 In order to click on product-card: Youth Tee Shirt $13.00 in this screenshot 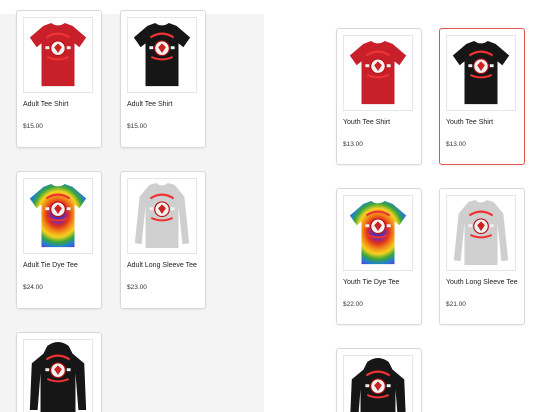, I will do `click(379, 96)`.